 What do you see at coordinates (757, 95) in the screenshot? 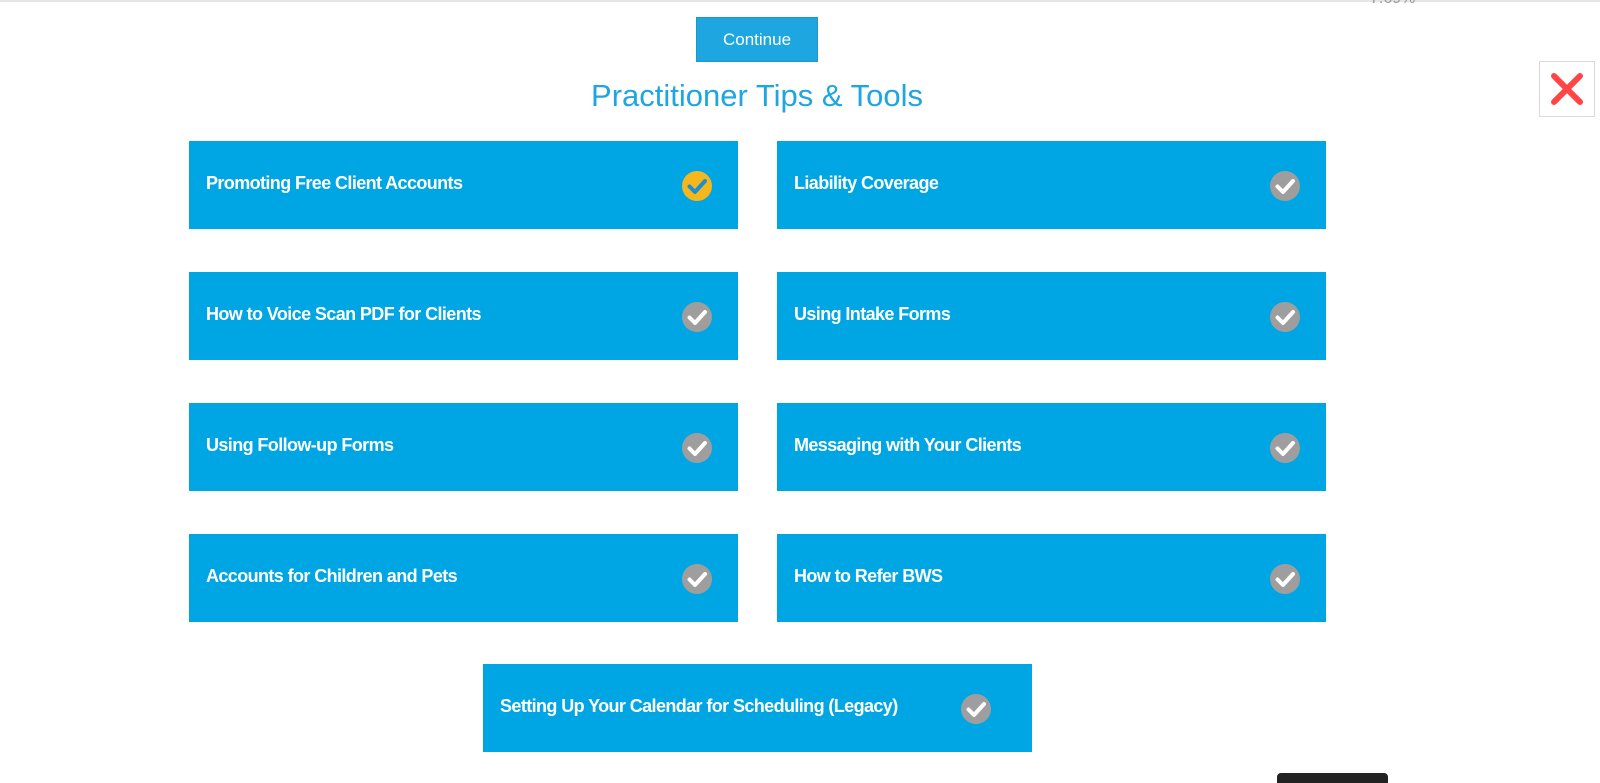
I see `page-title: Practitioner Tips & Tools` at bounding box center [757, 95].